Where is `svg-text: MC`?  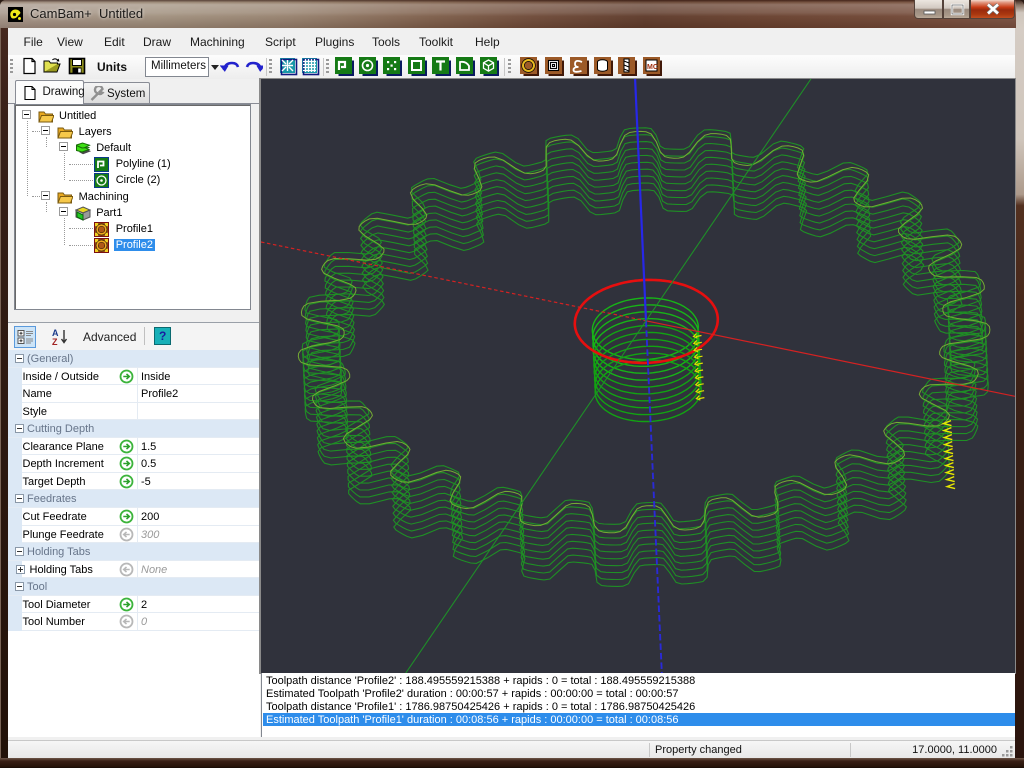
svg-text: MC is located at coordinates (652, 67).